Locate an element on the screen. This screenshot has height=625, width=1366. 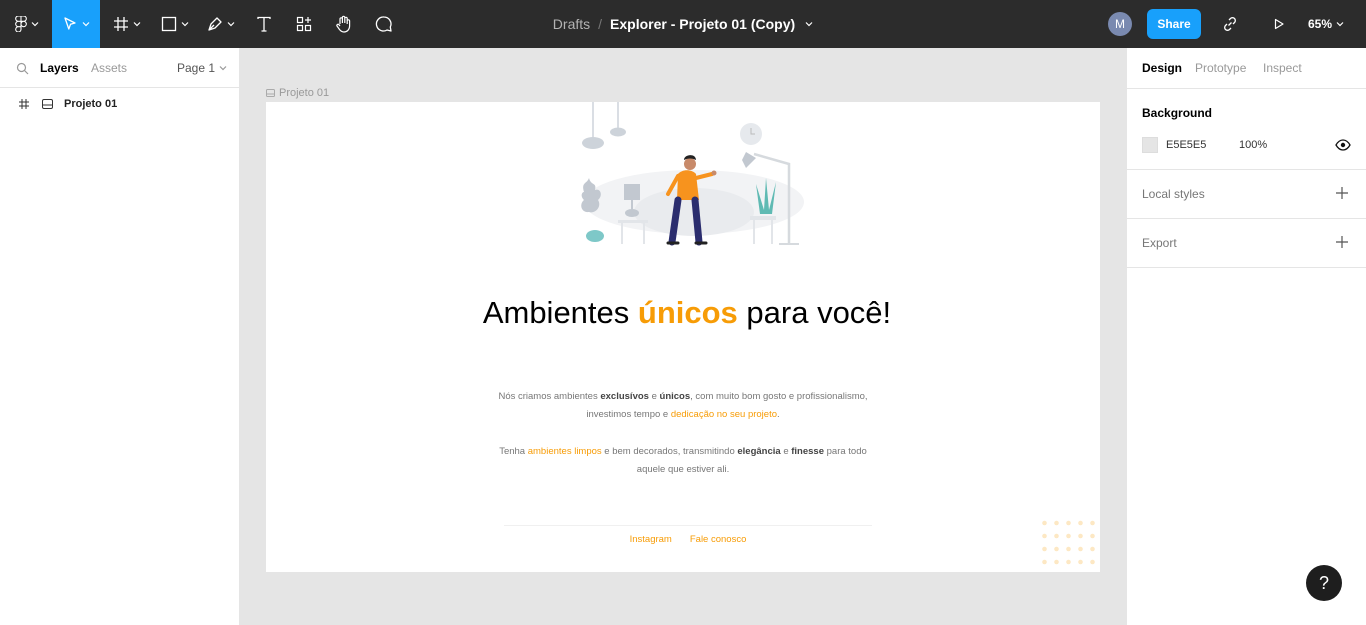
dot-pattern is located at coordinates (1068, 542).